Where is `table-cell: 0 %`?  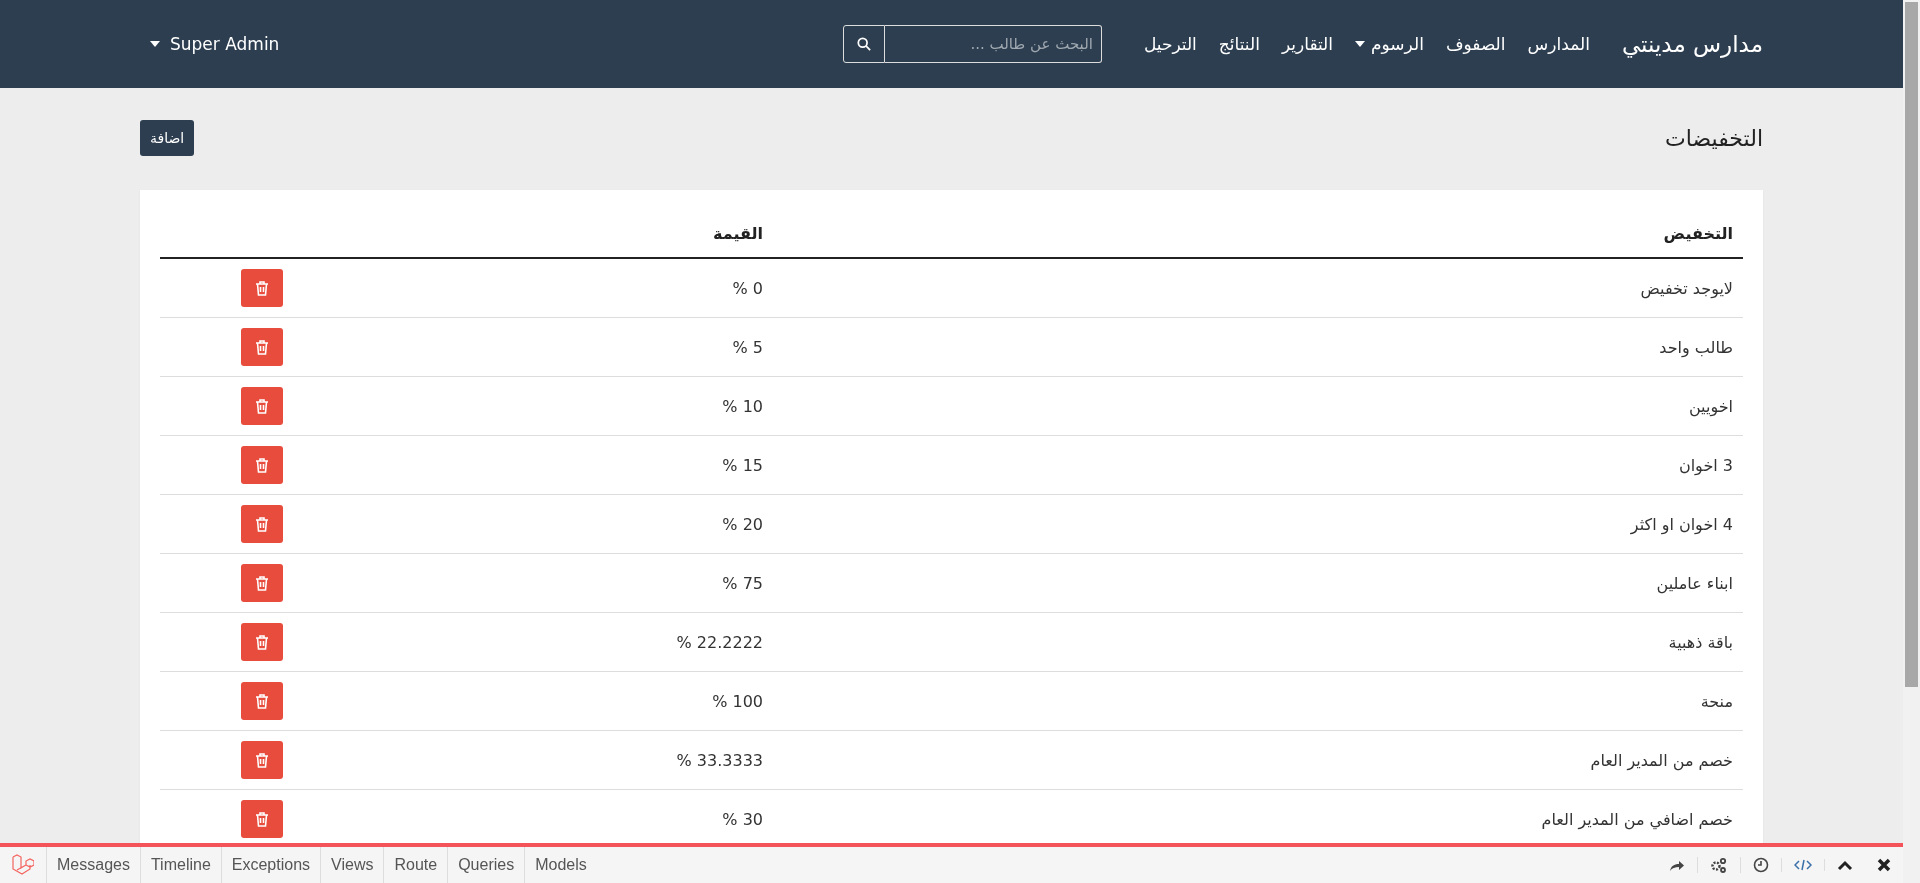 table-cell: 0 % is located at coordinates (747, 288).